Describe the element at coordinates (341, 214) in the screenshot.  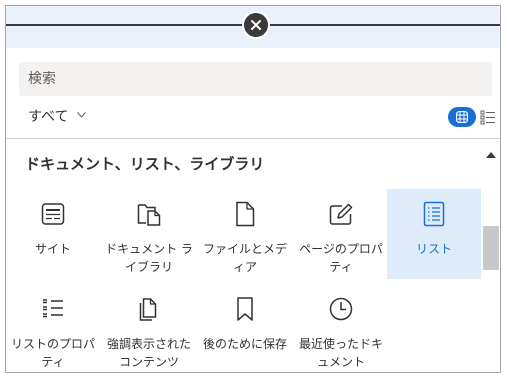
I see `edit-page-icon` at that location.